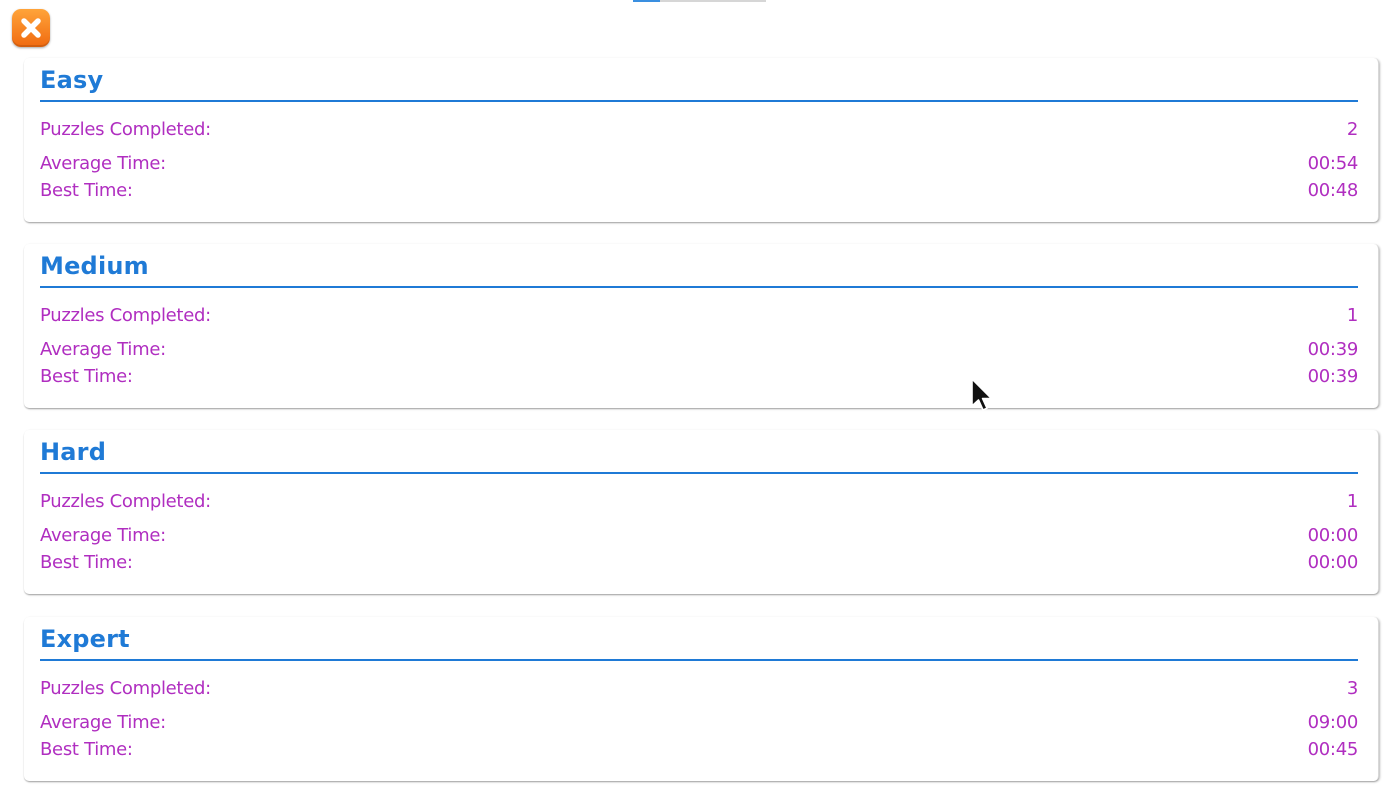 The height and width of the screenshot is (787, 1399). What do you see at coordinates (699, 351) in the screenshot?
I see `average-time-row: Average Time: 00:39` at bounding box center [699, 351].